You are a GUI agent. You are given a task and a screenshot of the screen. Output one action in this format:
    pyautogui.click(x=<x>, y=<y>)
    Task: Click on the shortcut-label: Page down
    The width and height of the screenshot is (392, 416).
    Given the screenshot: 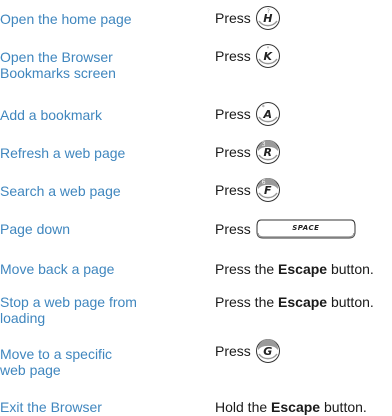 What is the action you would take?
    pyautogui.click(x=35, y=229)
    